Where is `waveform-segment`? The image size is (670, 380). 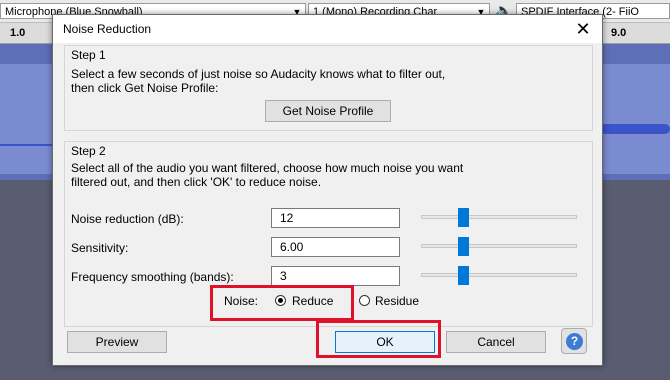 waveform-segment is located at coordinates (635, 129).